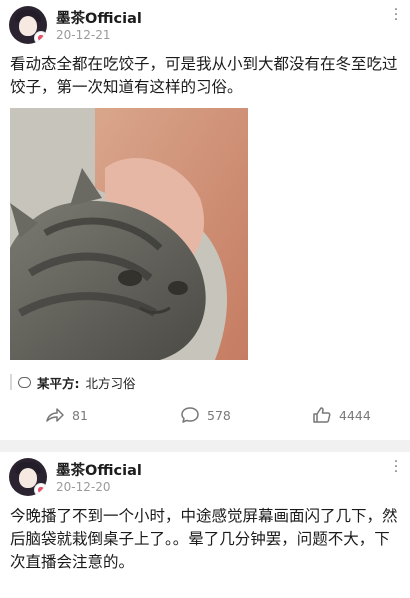 The image size is (410, 598). Describe the element at coordinates (322, 415) in the screenshot. I see `thumbs-up-icon` at that location.